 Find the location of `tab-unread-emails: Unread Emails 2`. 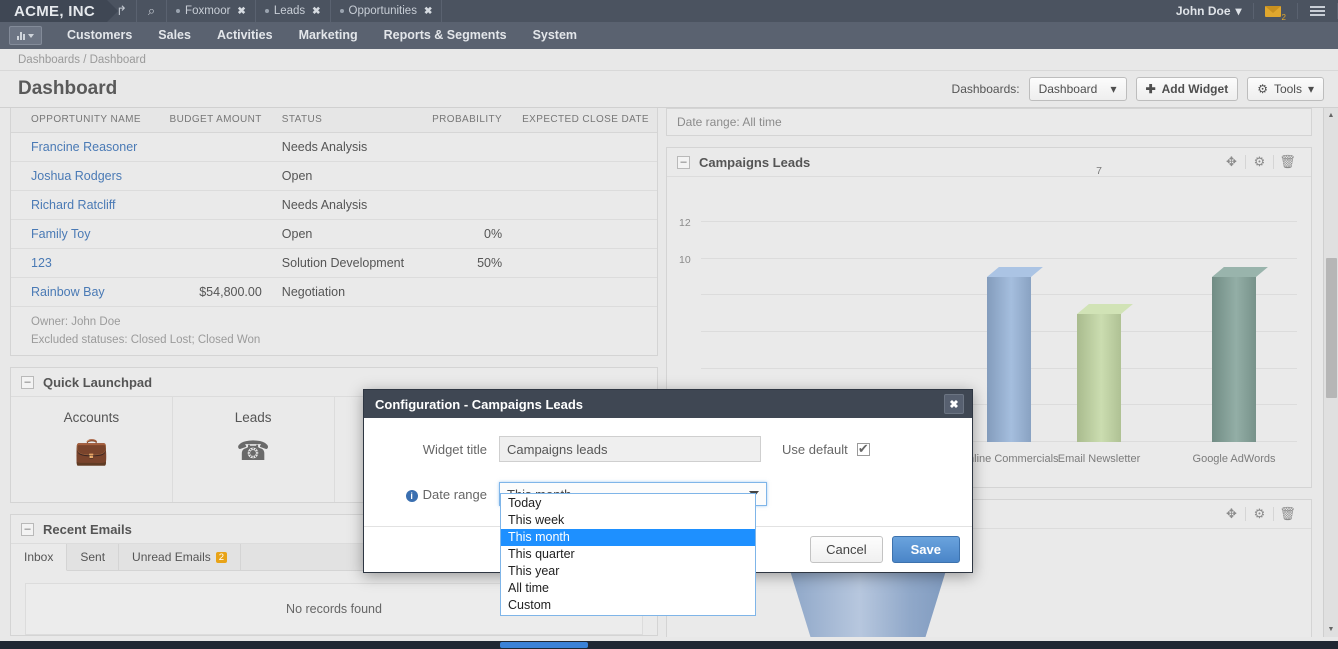

tab-unread-emails: Unread Emails 2 is located at coordinates (180, 557).